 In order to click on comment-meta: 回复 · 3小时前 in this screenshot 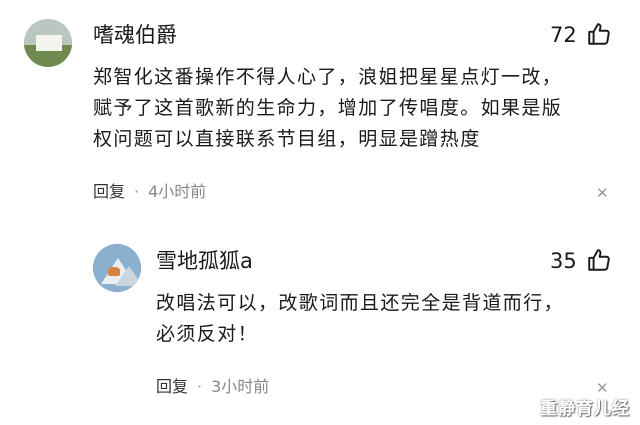, I will do `click(212, 387)`.